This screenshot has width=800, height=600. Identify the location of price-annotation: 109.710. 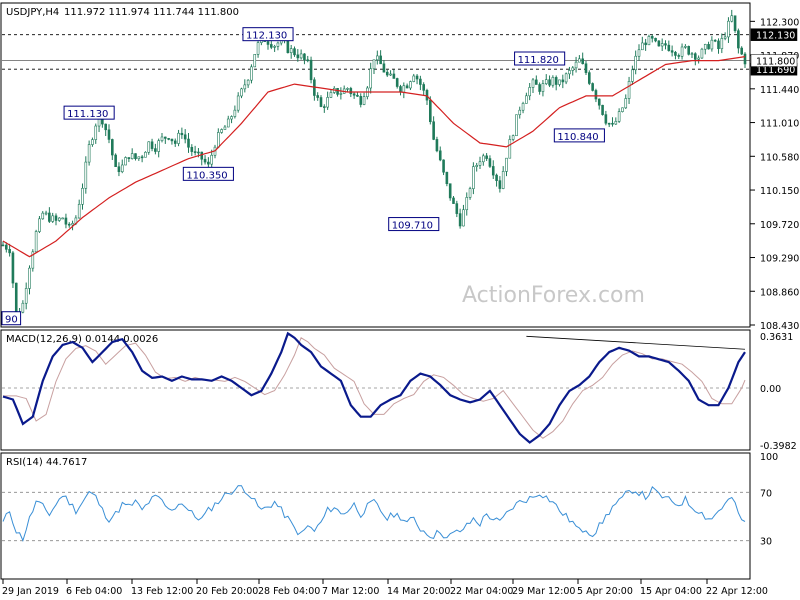
(414, 224).